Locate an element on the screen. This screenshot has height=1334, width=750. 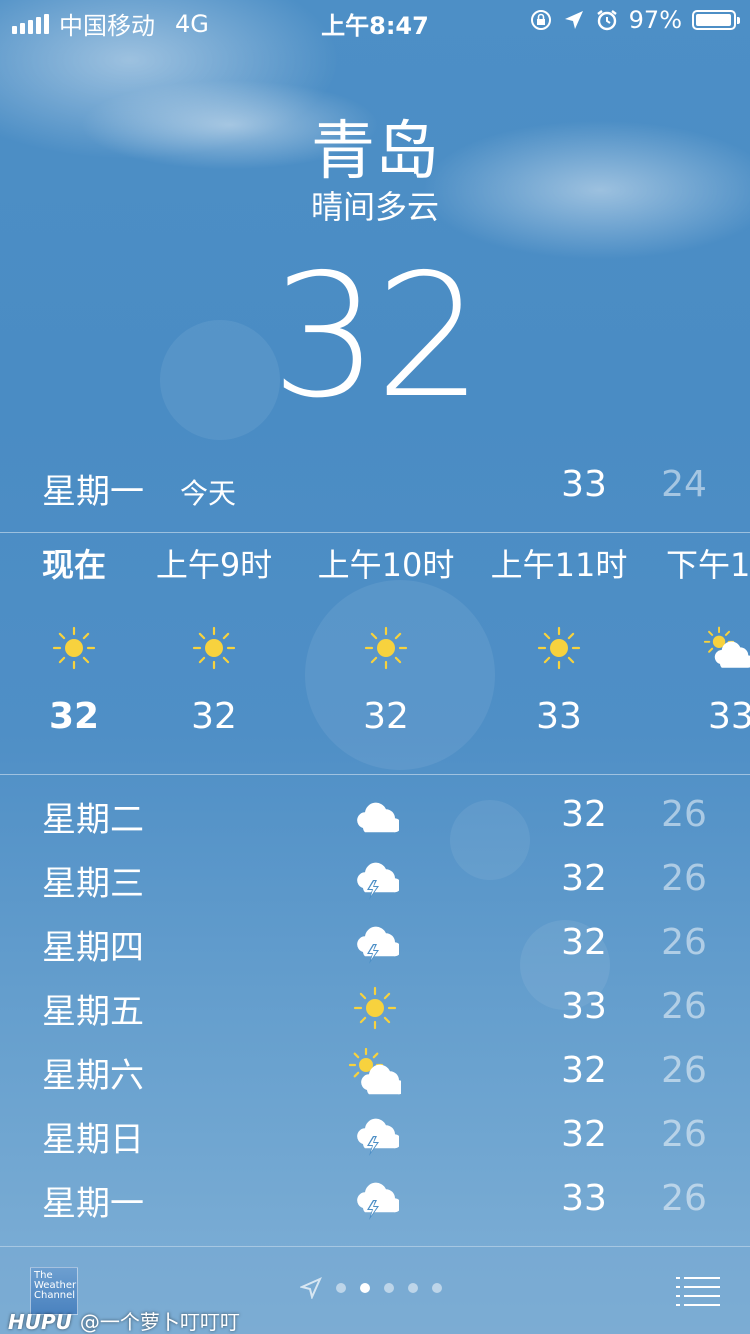
hourly-item: 上午10时 32 is located at coordinates (386, 638).